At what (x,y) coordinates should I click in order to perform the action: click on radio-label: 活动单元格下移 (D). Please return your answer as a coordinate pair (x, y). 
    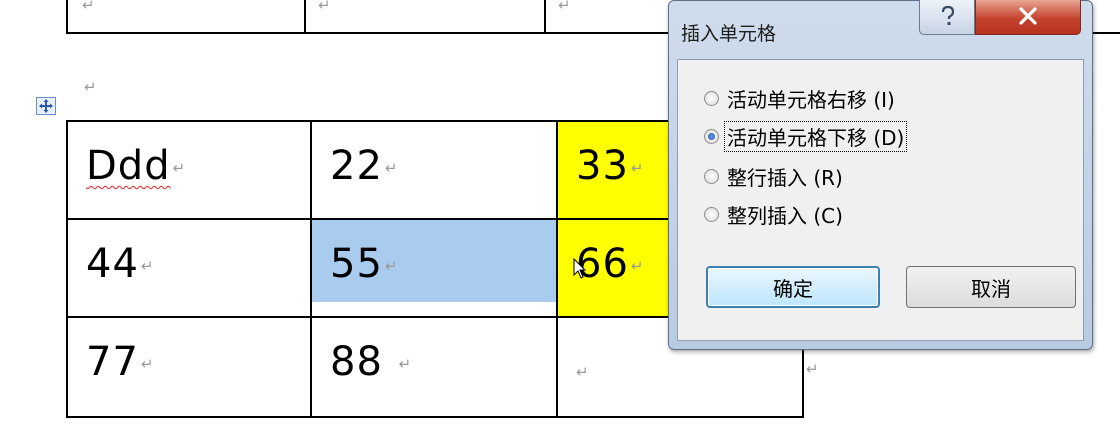
    Looking at the image, I should click on (815, 136).